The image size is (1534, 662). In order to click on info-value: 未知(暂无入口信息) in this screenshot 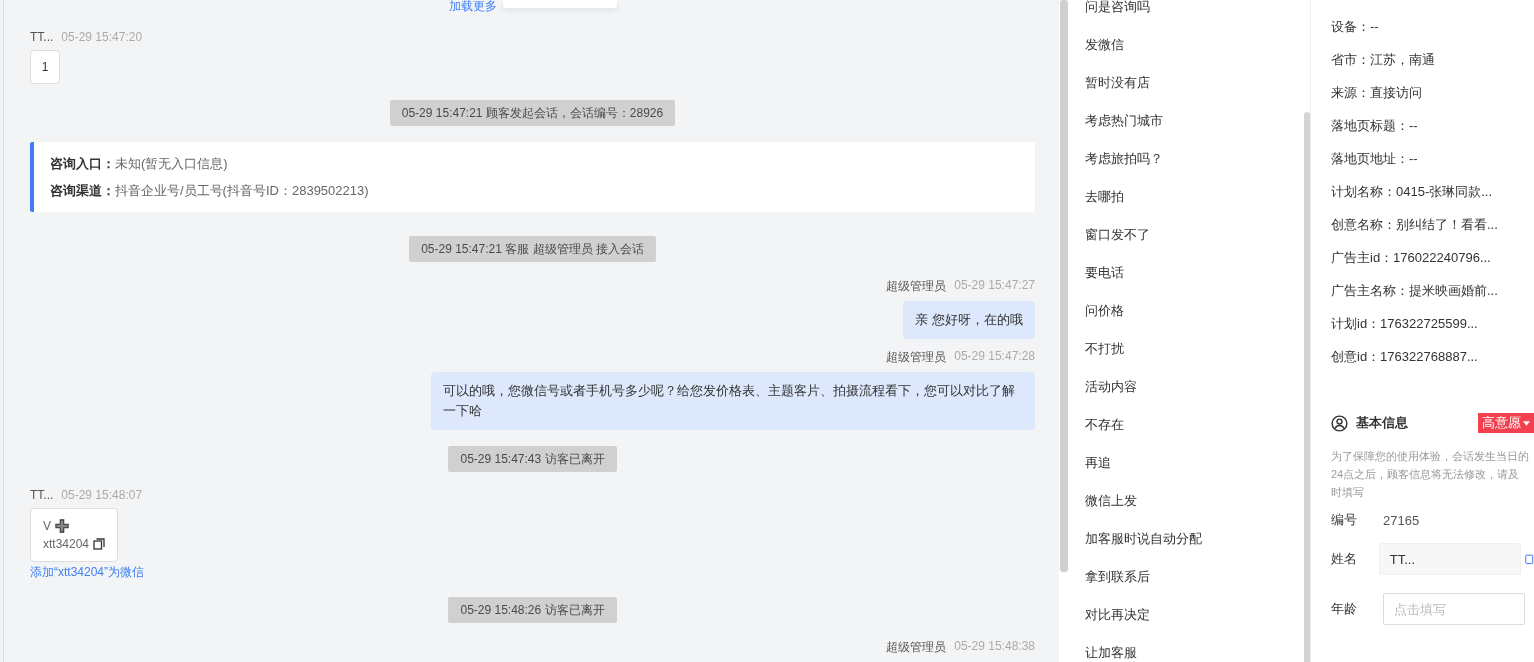, I will do `click(171, 163)`.